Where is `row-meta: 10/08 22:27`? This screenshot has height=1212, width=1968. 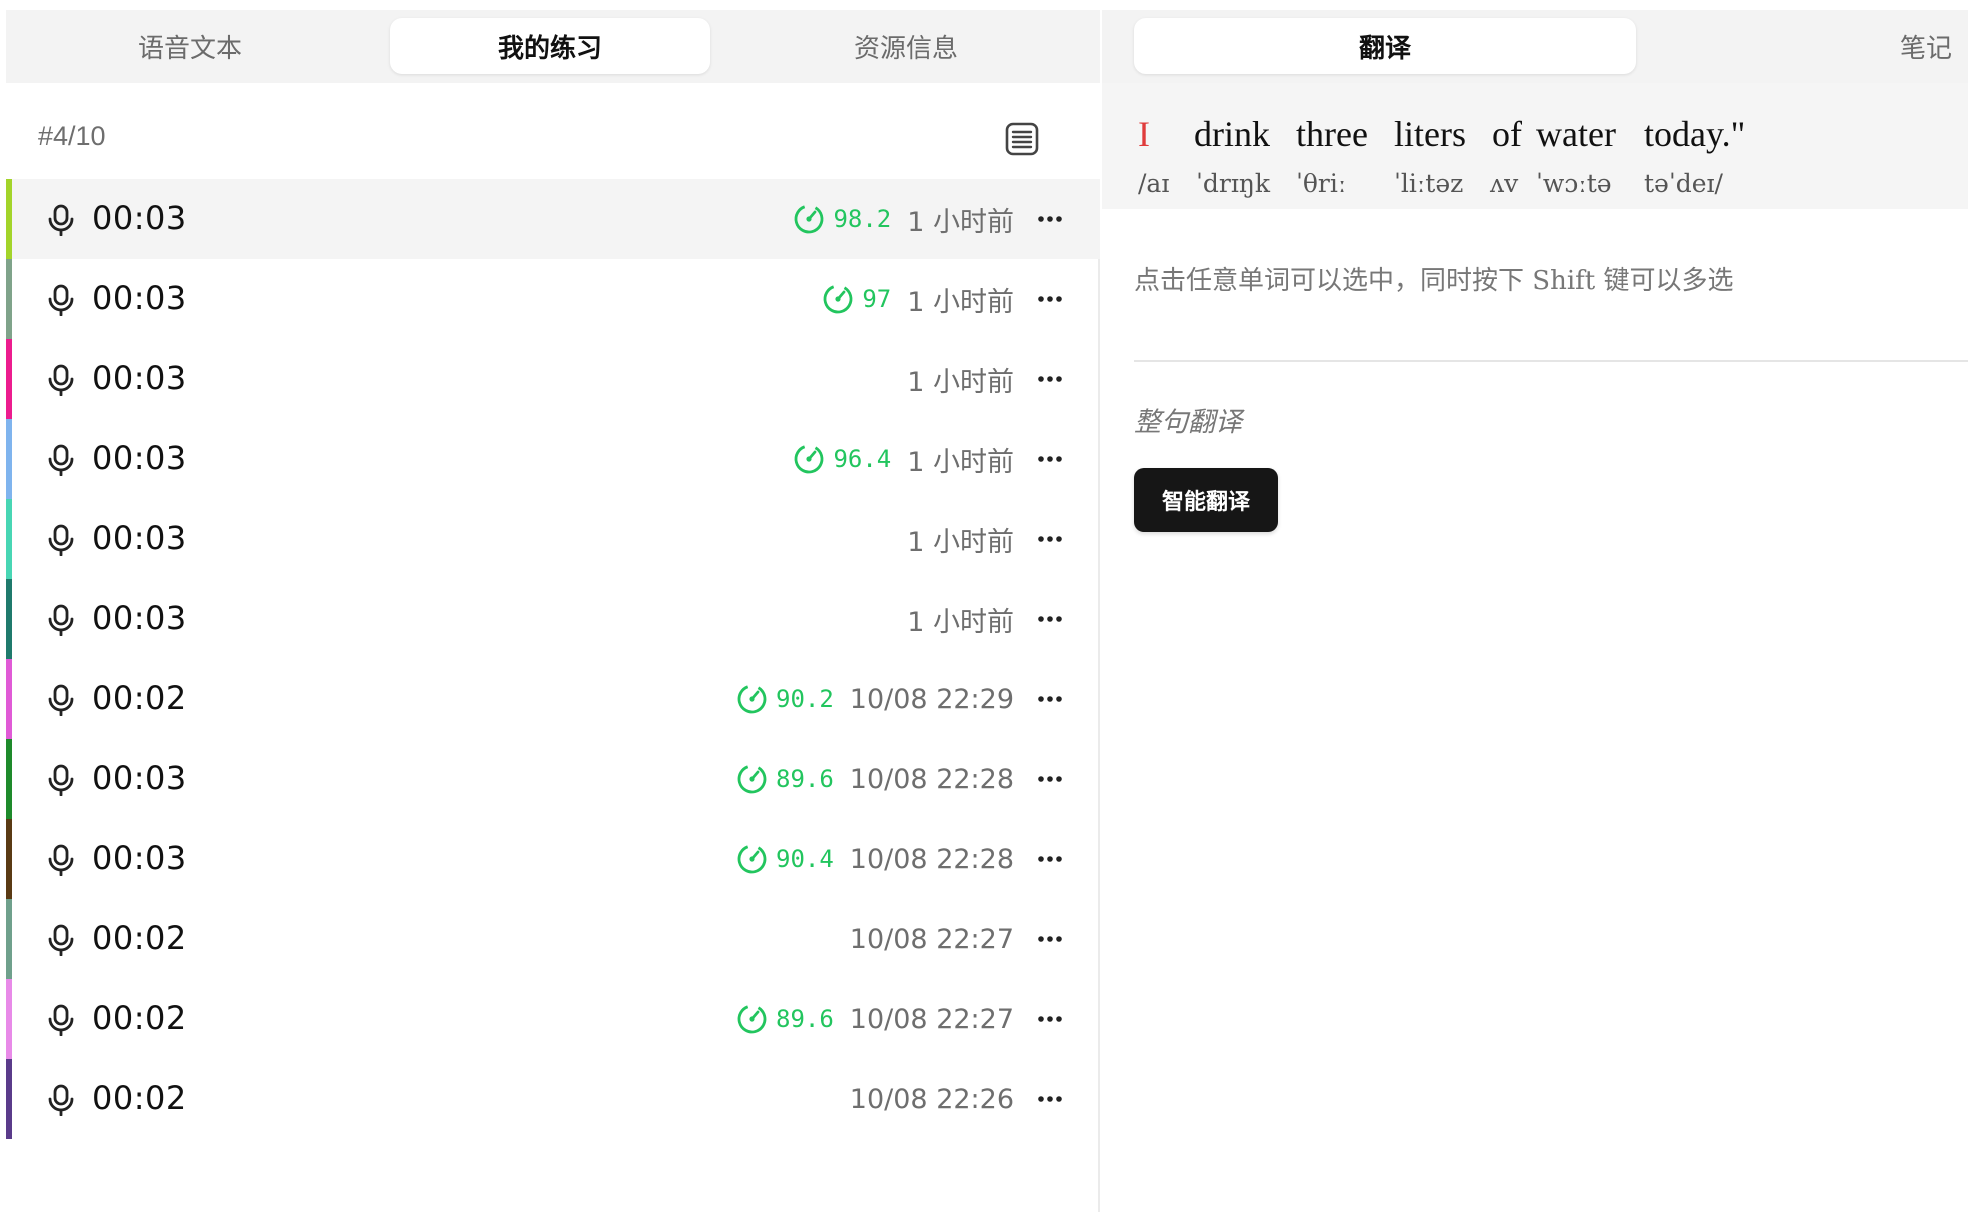 row-meta: 10/08 22:27 is located at coordinates (955, 939).